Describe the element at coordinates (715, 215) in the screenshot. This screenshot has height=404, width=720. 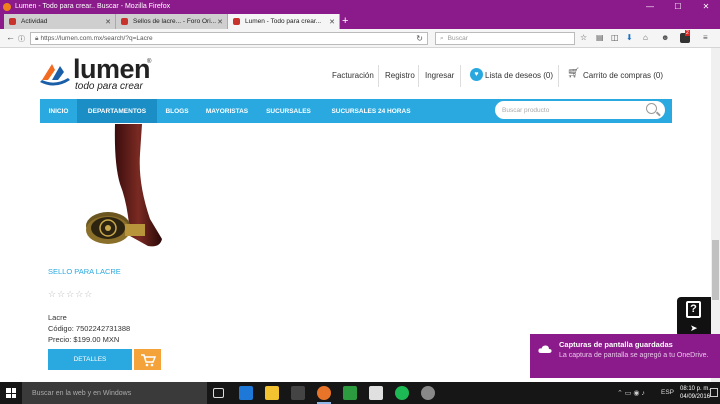
I see `page-scrollbar` at that location.